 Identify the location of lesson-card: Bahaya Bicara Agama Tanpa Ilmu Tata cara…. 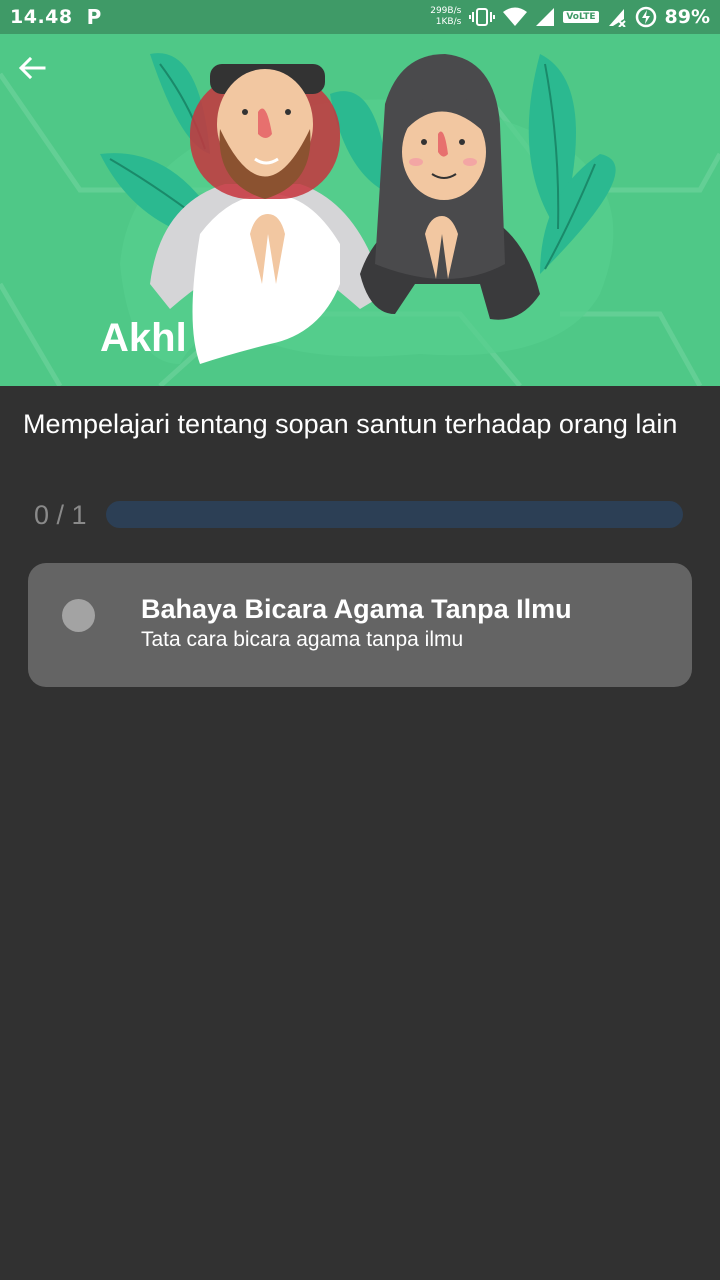
(360, 625).